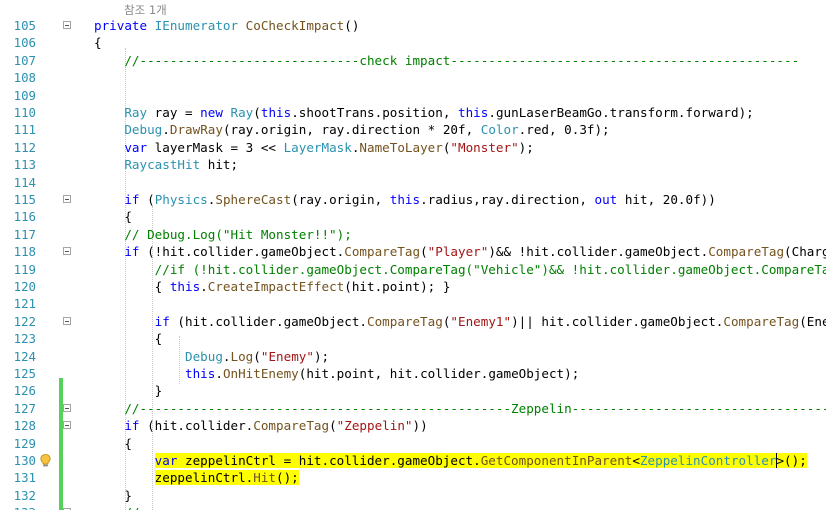 This screenshot has width=826, height=510. I want to click on line-number: 121, so click(24, 304).